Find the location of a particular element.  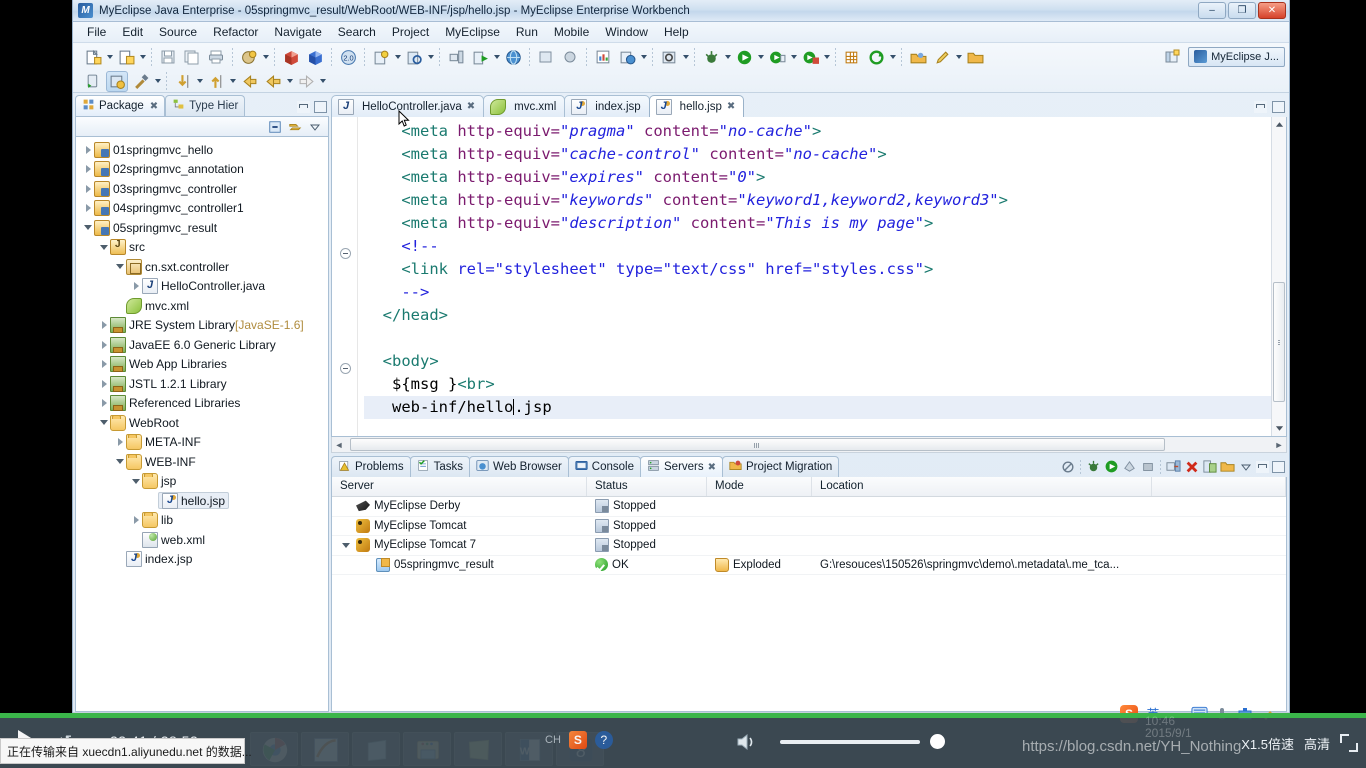

open-type-icon is located at coordinates (381, 57).